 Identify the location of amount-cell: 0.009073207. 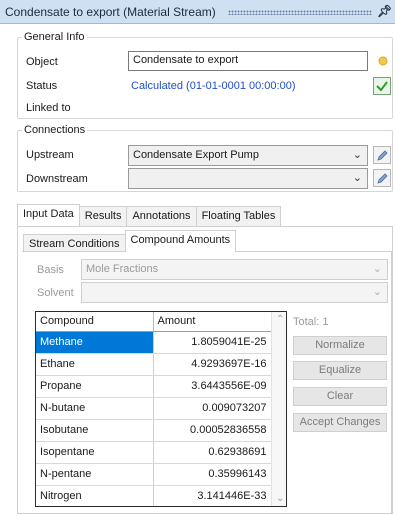
(212, 408).